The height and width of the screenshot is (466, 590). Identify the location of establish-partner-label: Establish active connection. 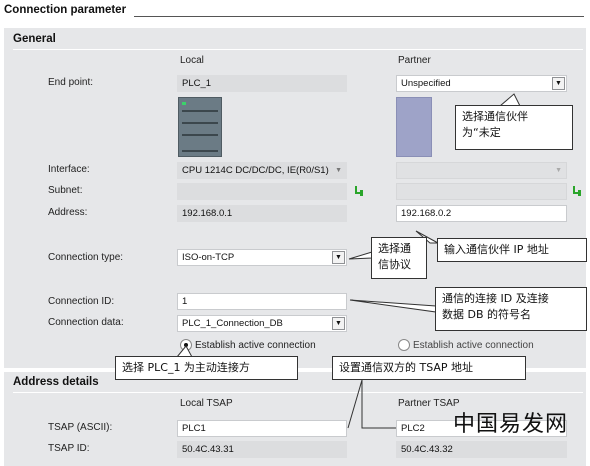
(473, 345).